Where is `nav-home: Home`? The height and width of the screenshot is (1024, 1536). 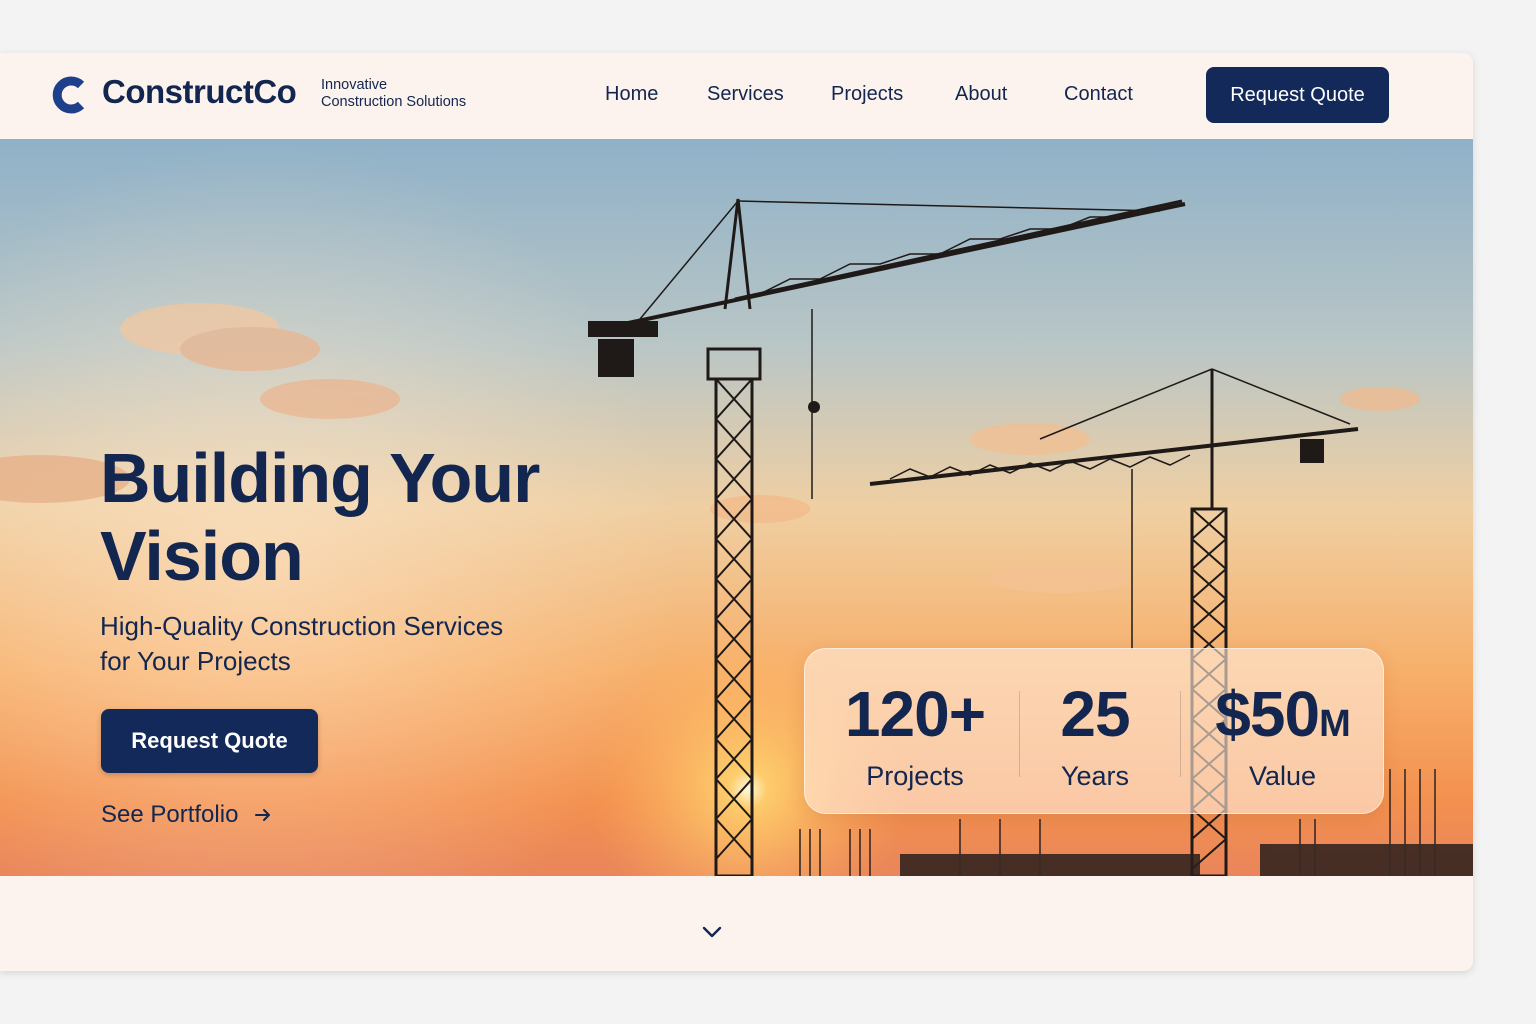 nav-home: Home is located at coordinates (631, 94).